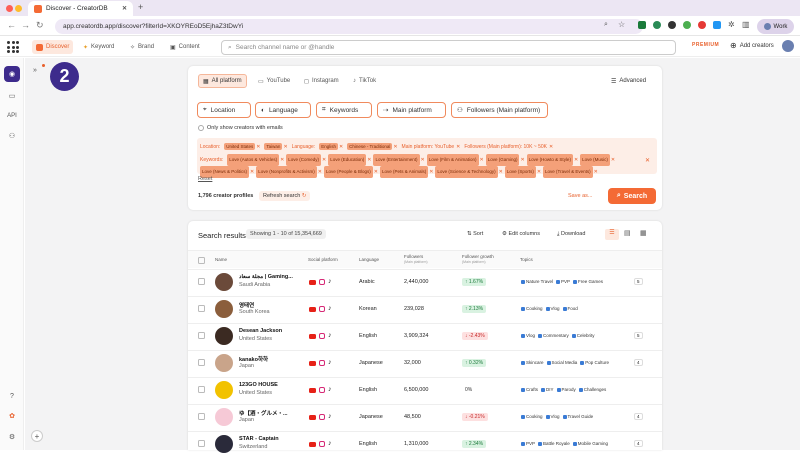 This screenshot has height=458, width=800. What do you see at coordinates (12, 136) in the screenshot?
I see `sidebar-item-users: ⚇` at bounding box center [12, 136].